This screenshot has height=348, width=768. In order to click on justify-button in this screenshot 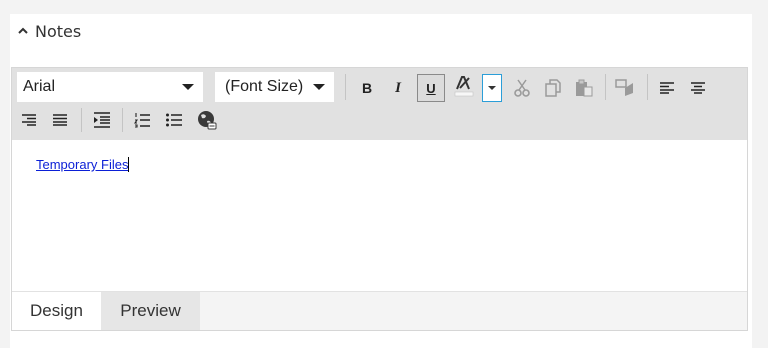, I will do `click(60, 120)`.